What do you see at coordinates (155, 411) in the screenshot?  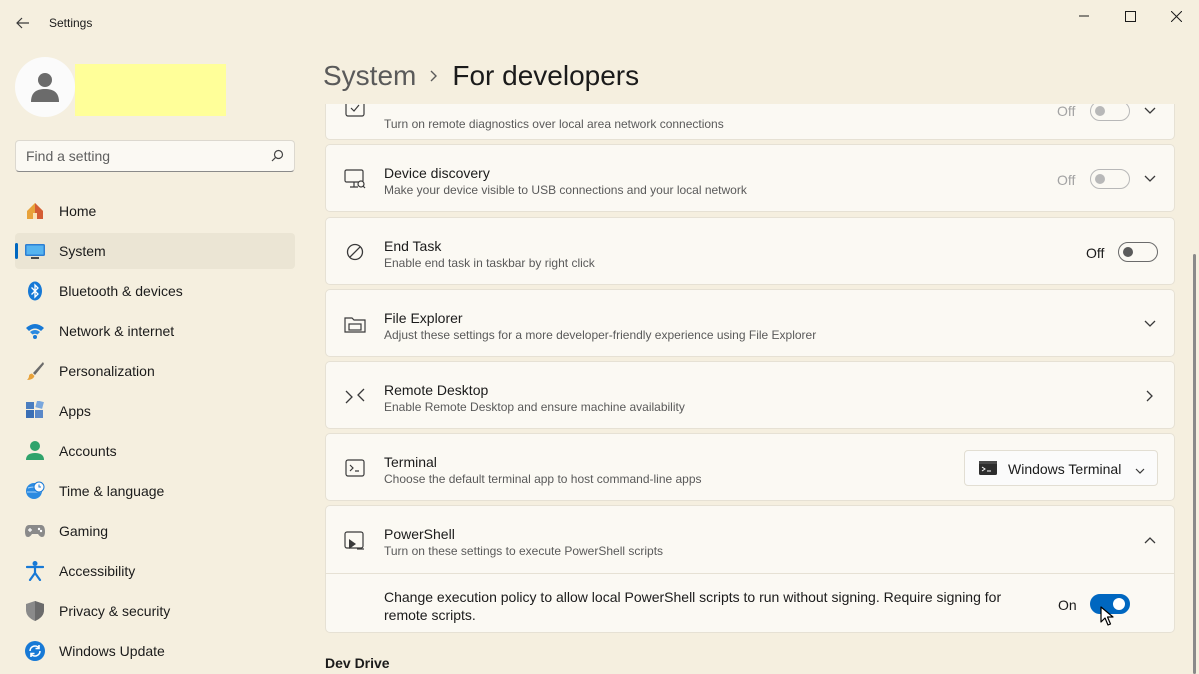 I see `sidebar-item-apps: Apps` at bounding box center [155, 411].